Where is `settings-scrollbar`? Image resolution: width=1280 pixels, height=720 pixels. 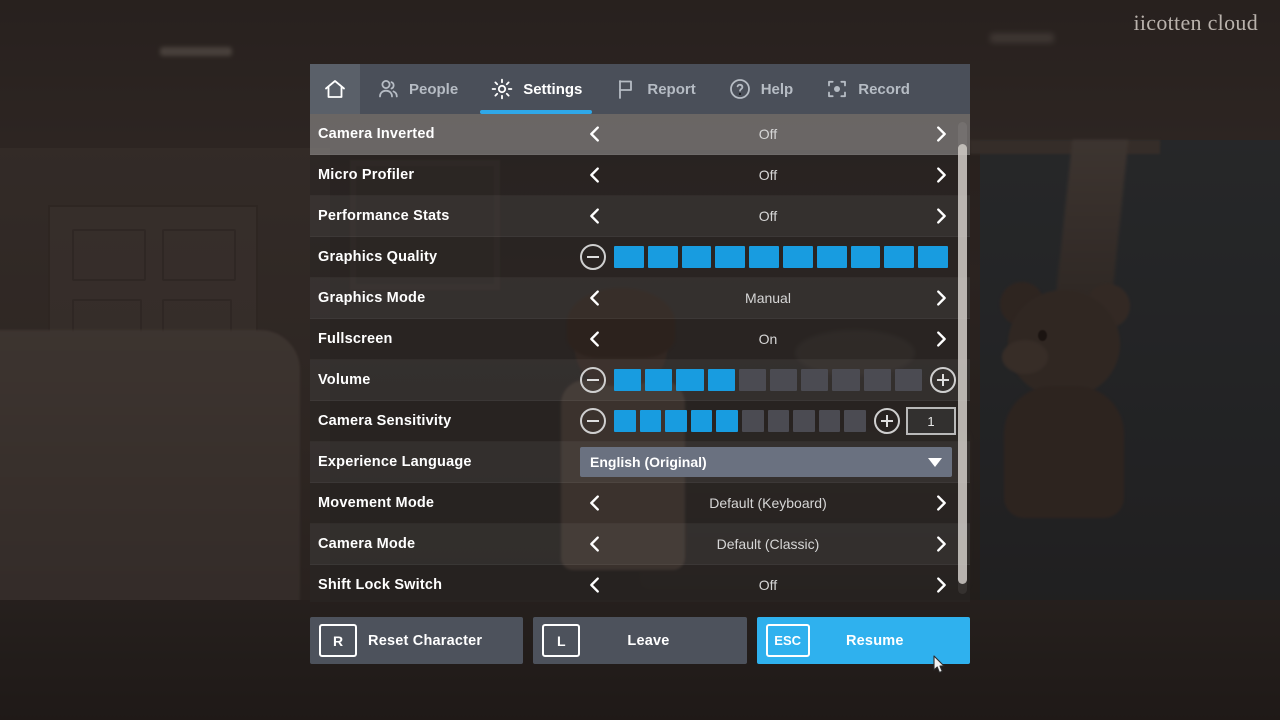 settings-scrollbar is located at coordinates (962, 358).